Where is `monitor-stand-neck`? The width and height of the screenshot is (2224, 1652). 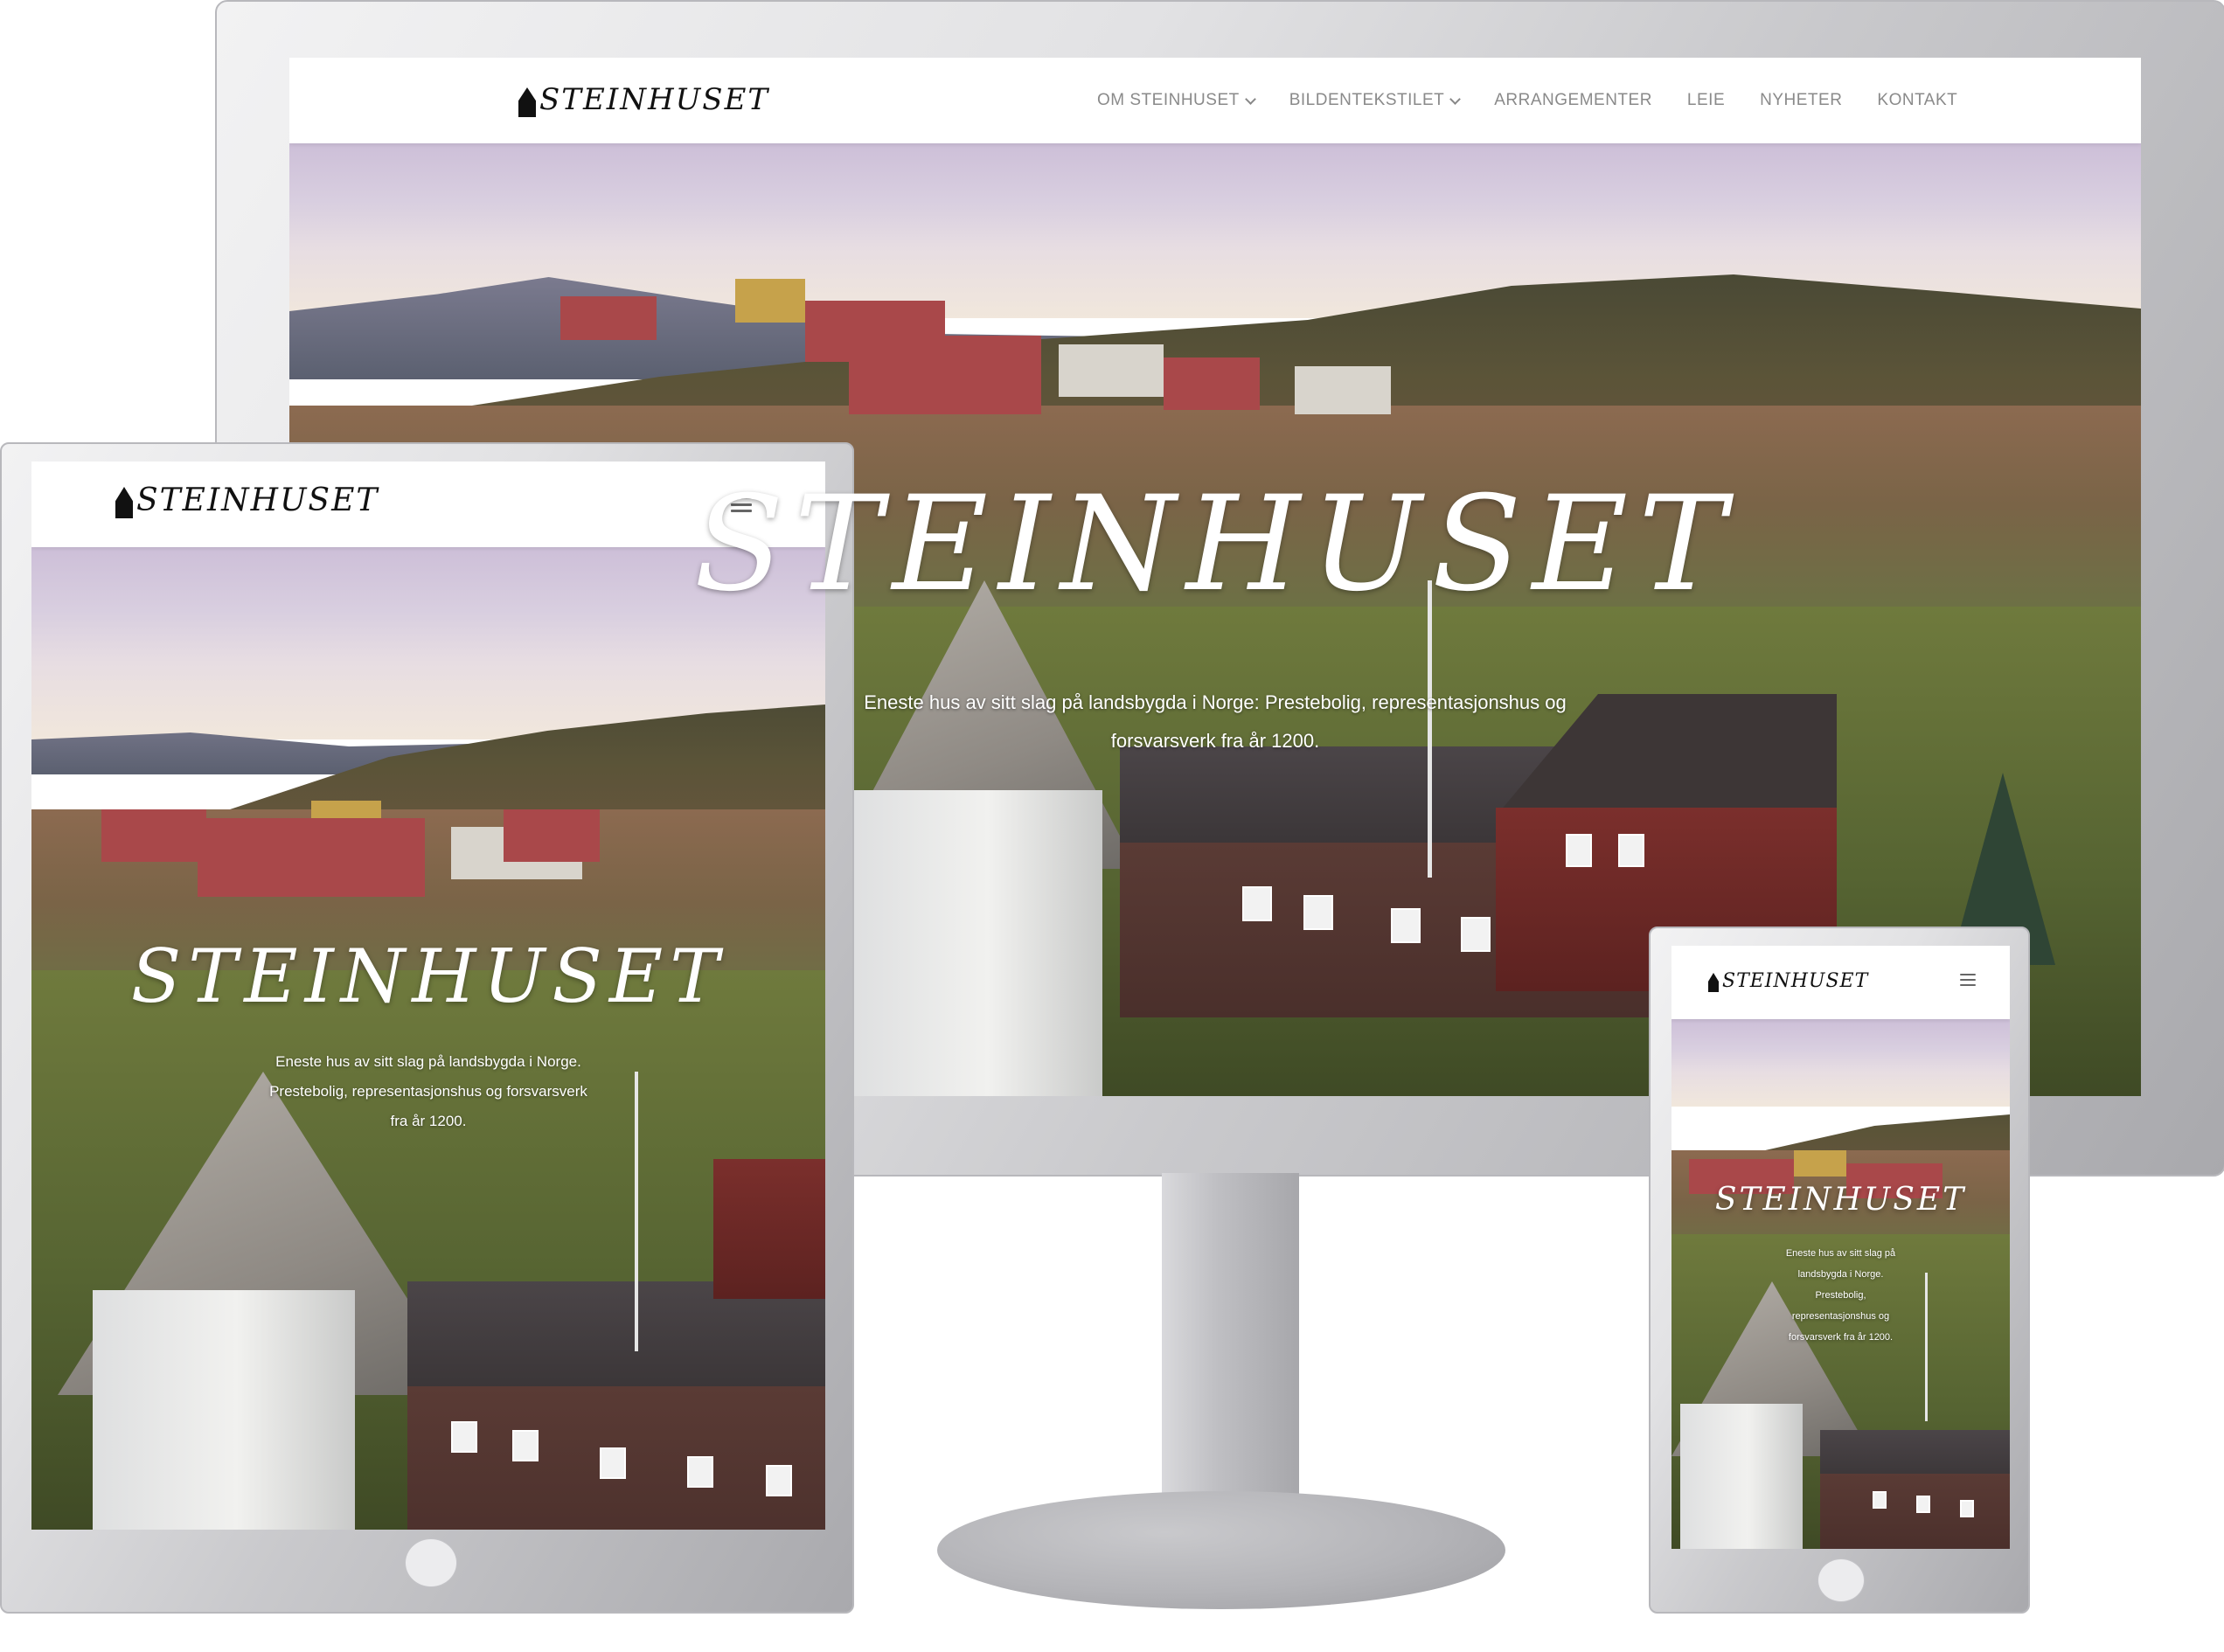 monitor-stand-neck is located at coordinates (1230, 1339).